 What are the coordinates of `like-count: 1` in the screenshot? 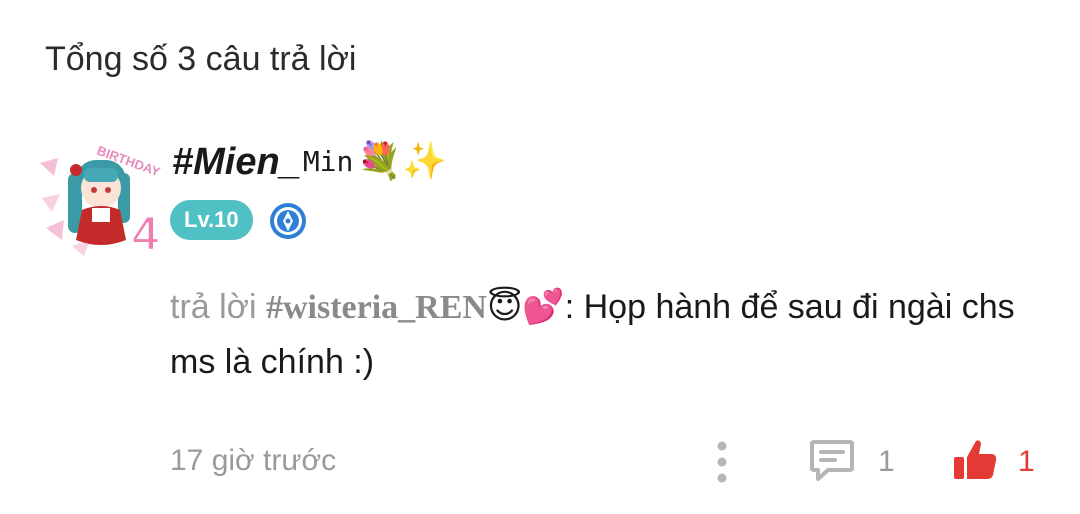 It's located at (1026, 461).